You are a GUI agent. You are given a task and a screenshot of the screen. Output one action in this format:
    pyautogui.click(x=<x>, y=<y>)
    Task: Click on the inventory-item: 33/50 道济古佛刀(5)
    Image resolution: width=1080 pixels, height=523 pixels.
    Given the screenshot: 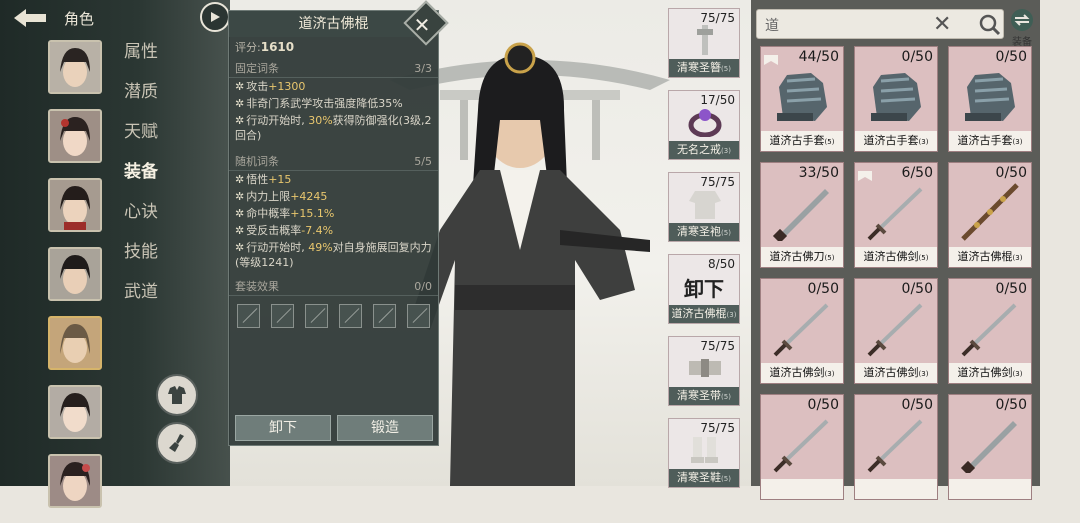 What is the action you would take?
    pyautogui.click(x=802, y=215)
    